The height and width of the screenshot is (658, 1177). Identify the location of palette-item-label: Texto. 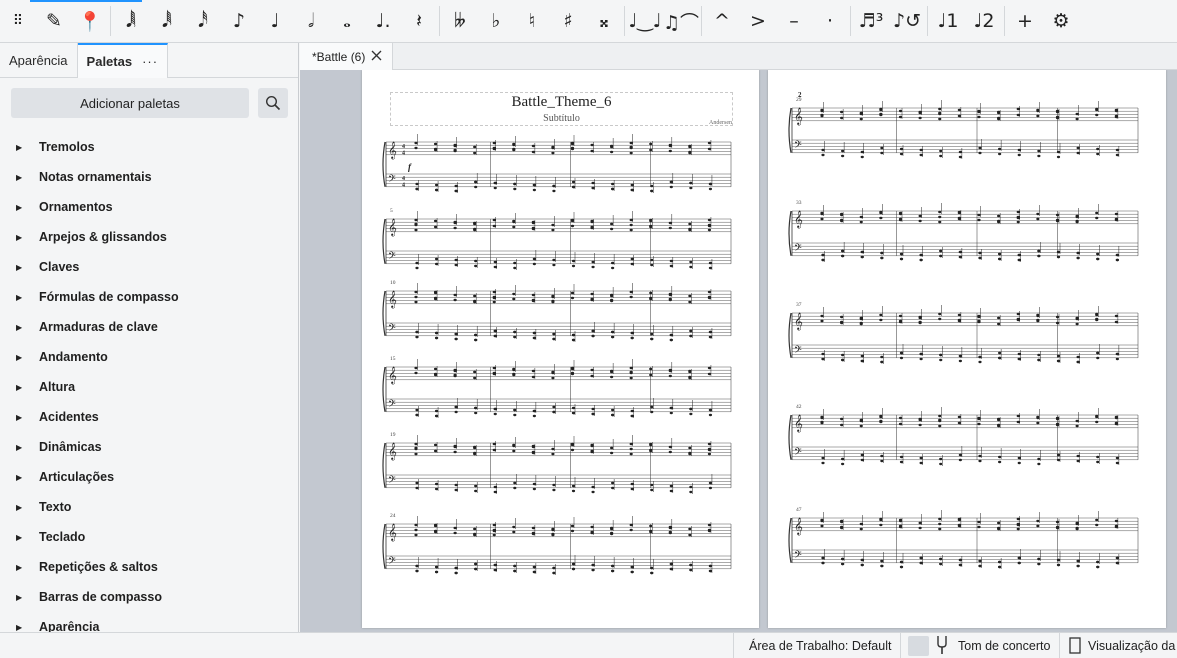
(55, 507).